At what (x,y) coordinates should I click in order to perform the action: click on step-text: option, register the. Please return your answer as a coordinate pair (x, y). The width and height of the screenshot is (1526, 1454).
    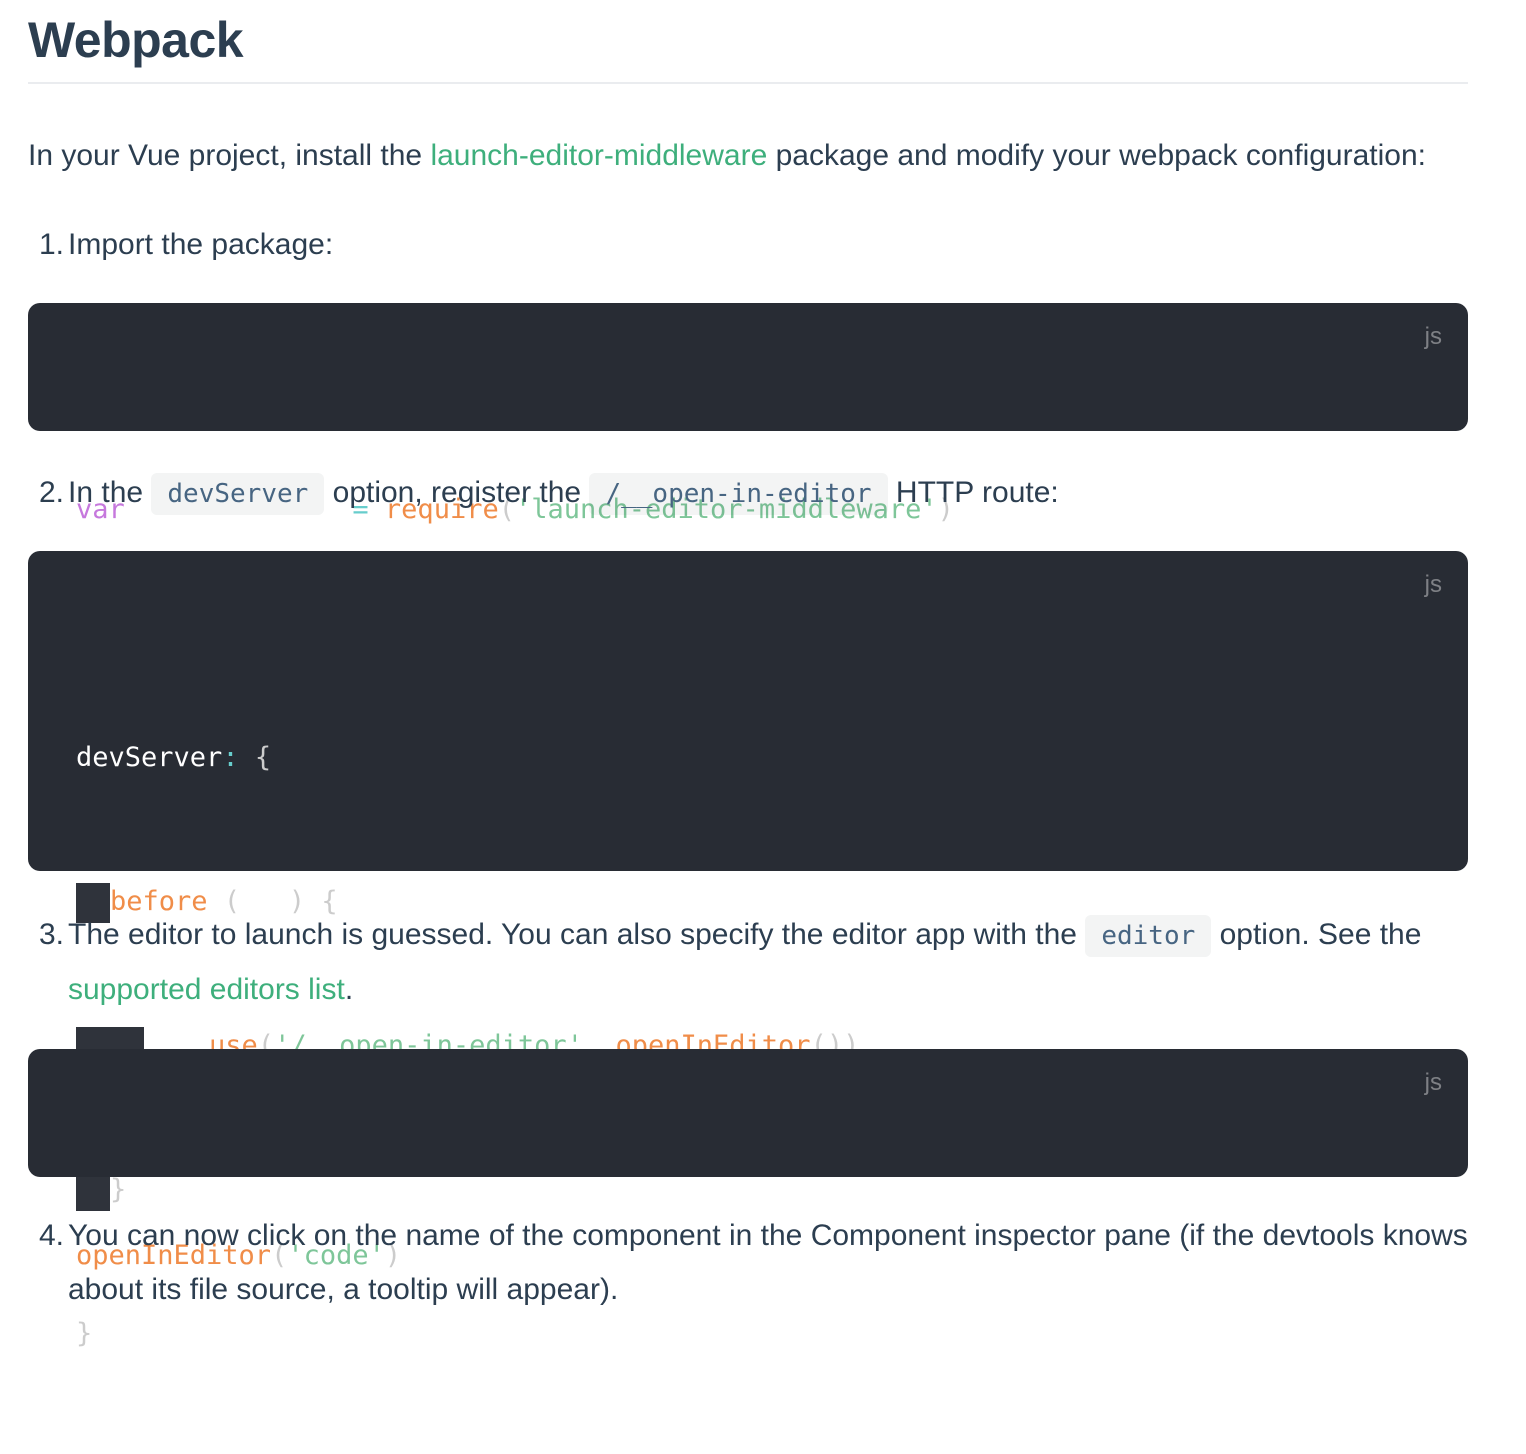
    Looking at the image, I should click on (457, 492).